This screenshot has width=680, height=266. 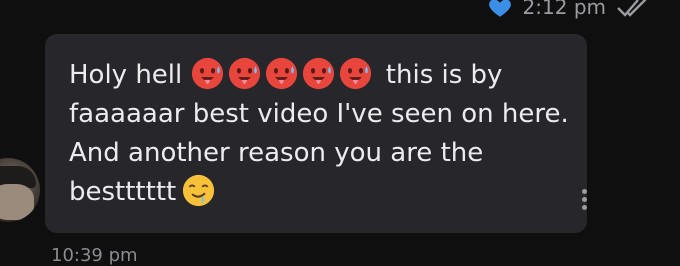 I want to click on next-message-time: 10:39 pm, so click(x=94, y=255).